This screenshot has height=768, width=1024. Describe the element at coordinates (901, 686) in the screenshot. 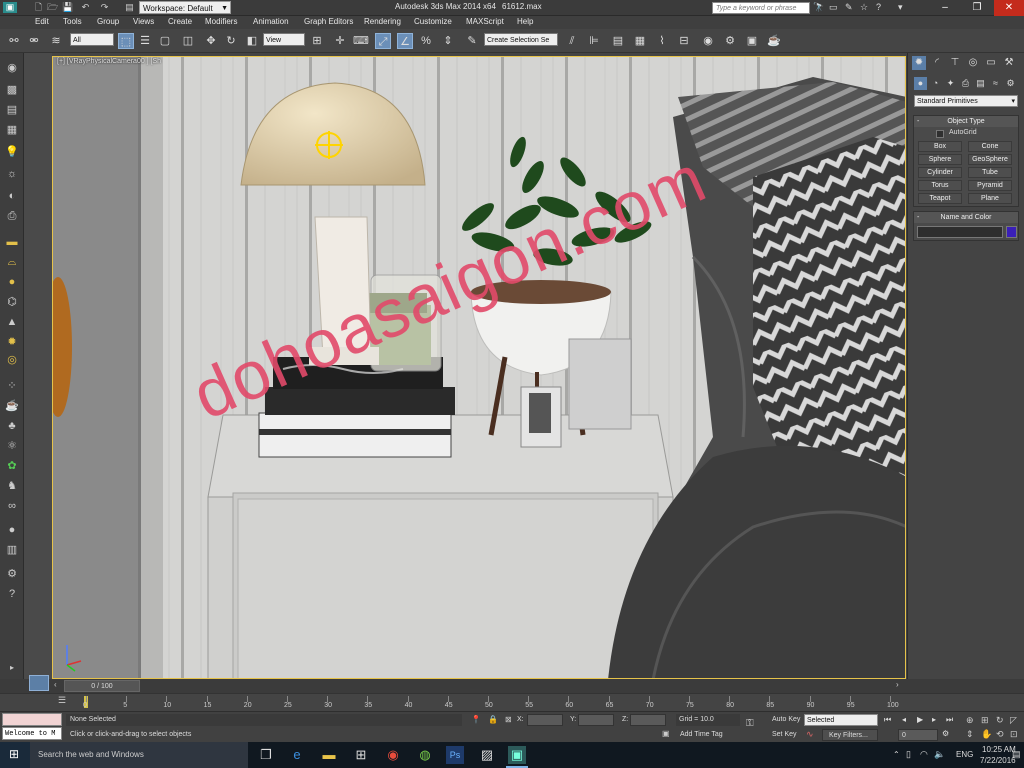

I see `time-next-icon: ›` at that location.